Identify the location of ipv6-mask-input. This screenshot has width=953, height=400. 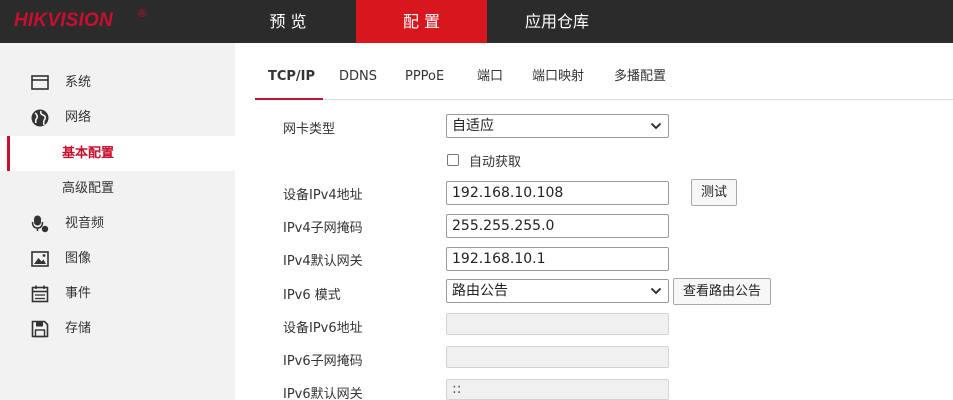
(557, 357).